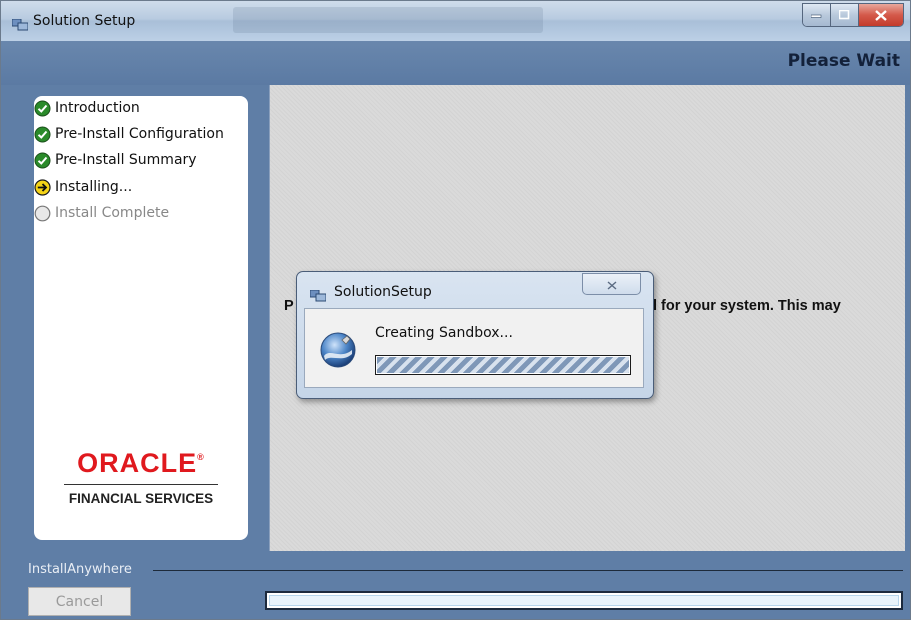 This screenshot has height=620, width=911. I want to click on footer-divider, so click(528, 570).